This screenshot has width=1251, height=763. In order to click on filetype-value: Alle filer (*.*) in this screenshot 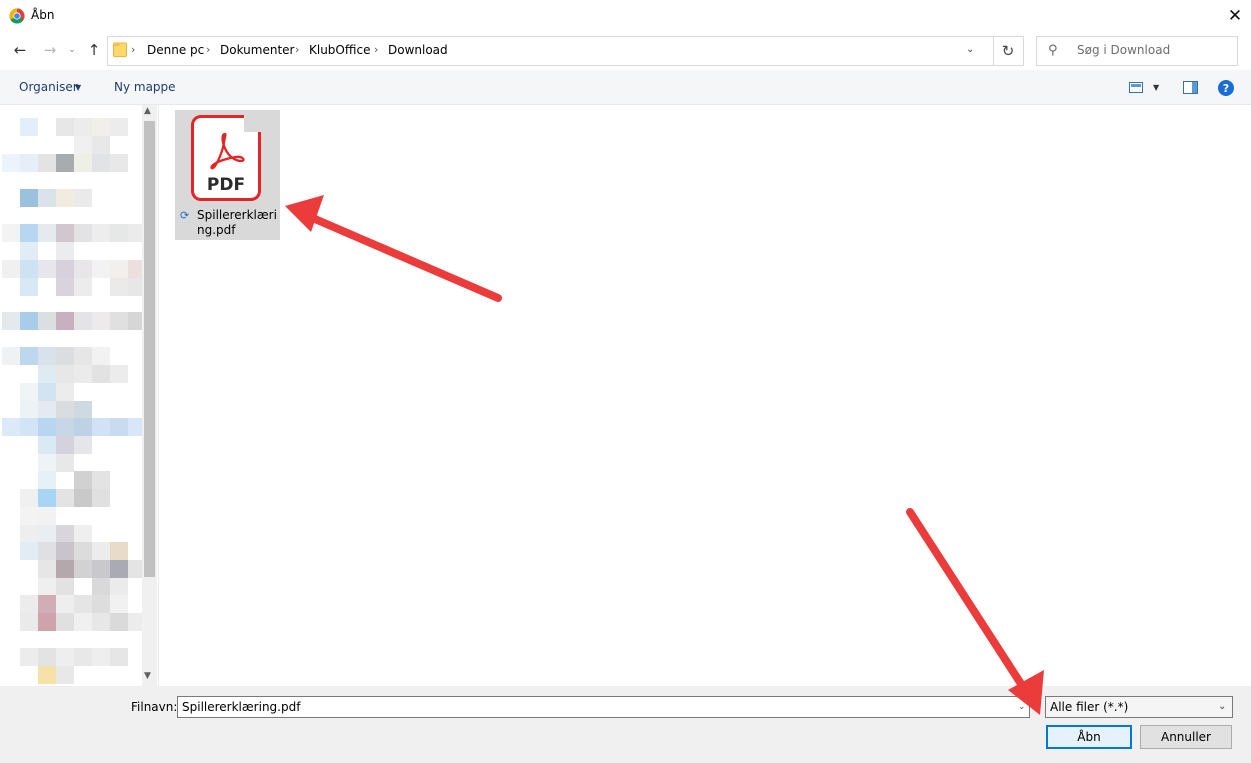, I will do `click(1089, 707)`.